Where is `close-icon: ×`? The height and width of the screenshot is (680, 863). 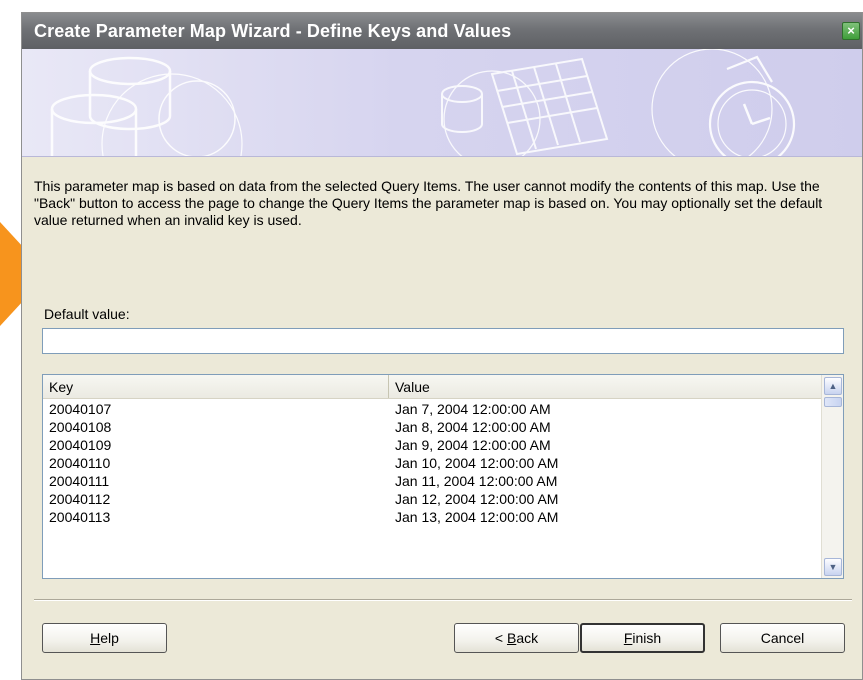
close-icon: × is located at coordinates (851, 30).